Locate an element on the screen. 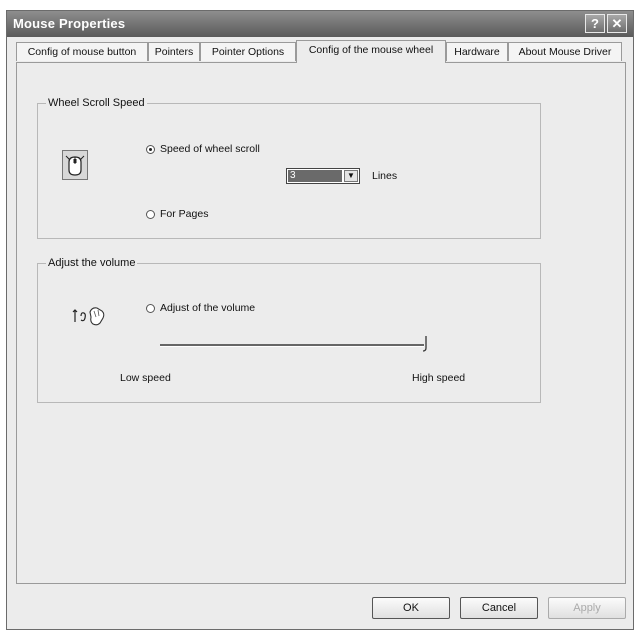 Image resolution: width=642 pixels, height=634 pixels. adjust-volume-option-label: Adjust of the volume is located at coordinates (208, 308).